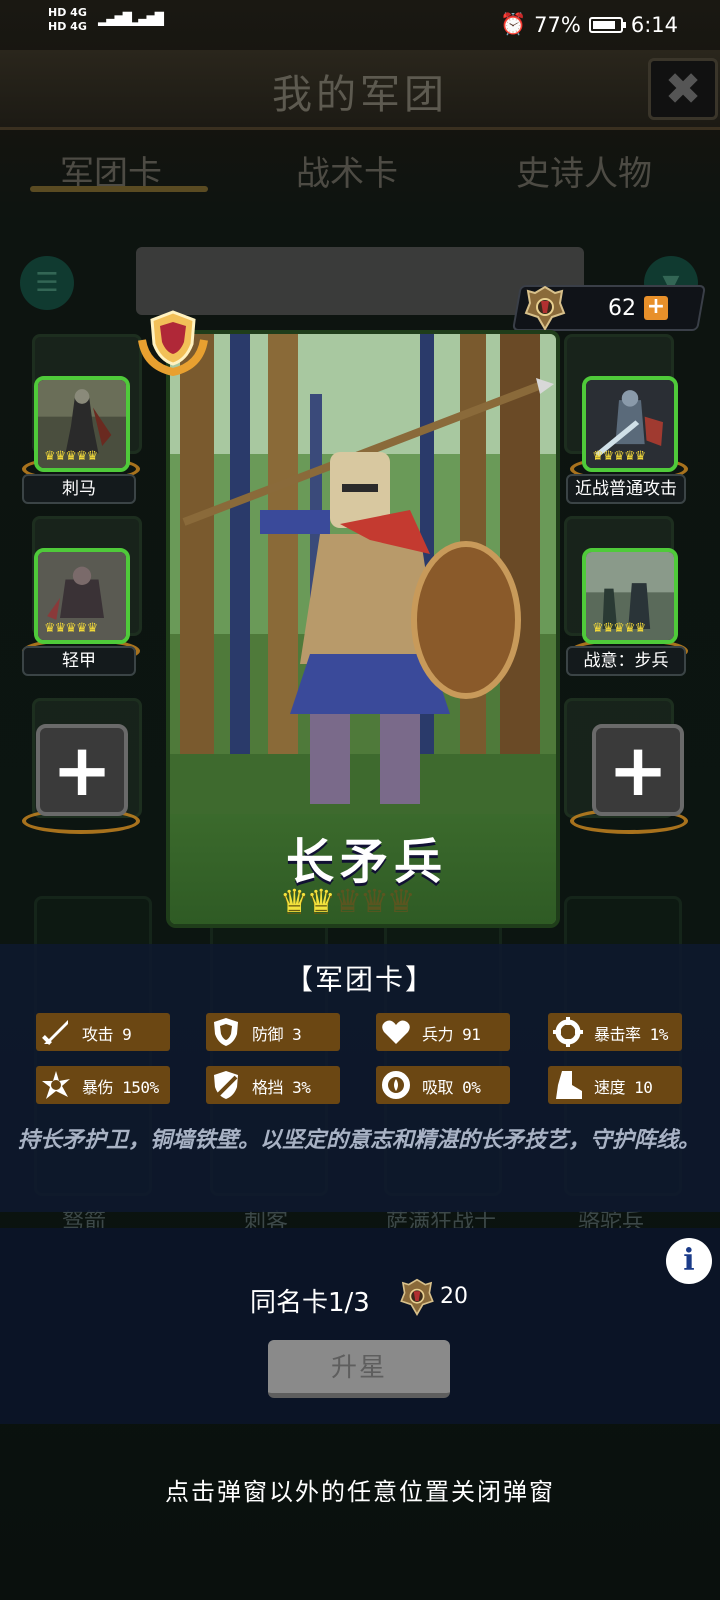  What do you see at coordinates (584, 170) in the screenshot?
I see `tab-epic-characters: 史诗人物` at bounding box center [584, 170].